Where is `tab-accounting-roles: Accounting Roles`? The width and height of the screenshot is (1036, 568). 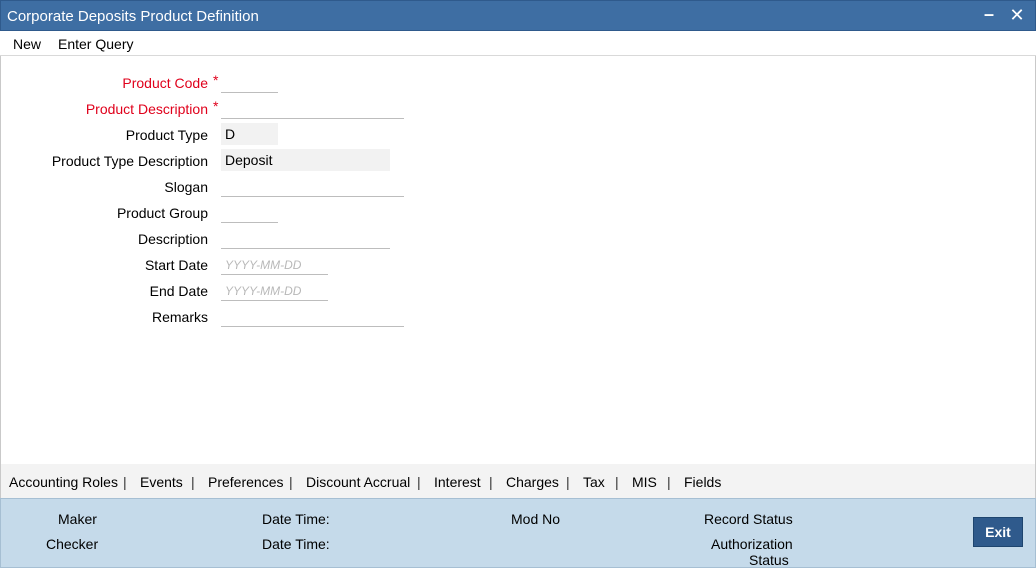 tab-accounting-roles: Accounting Roles is located at coordinates (63, 482).